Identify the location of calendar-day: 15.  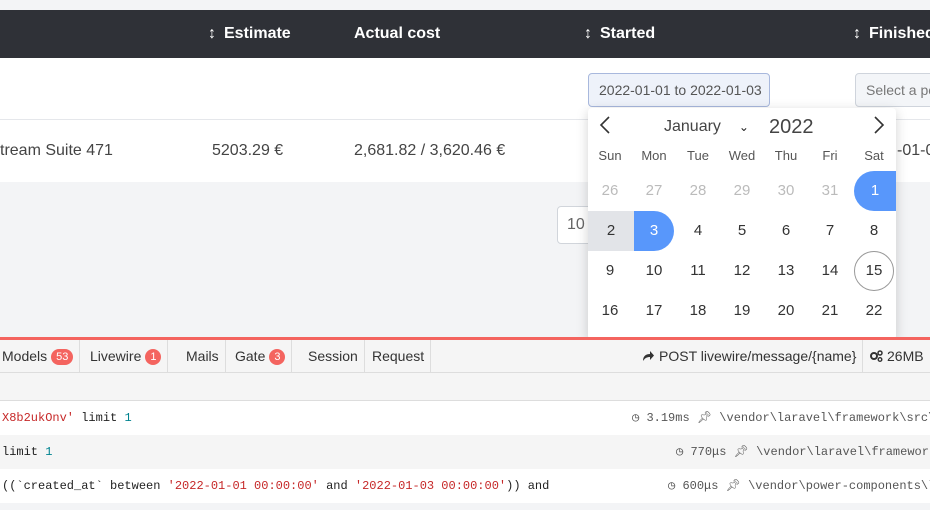
(874, 271).